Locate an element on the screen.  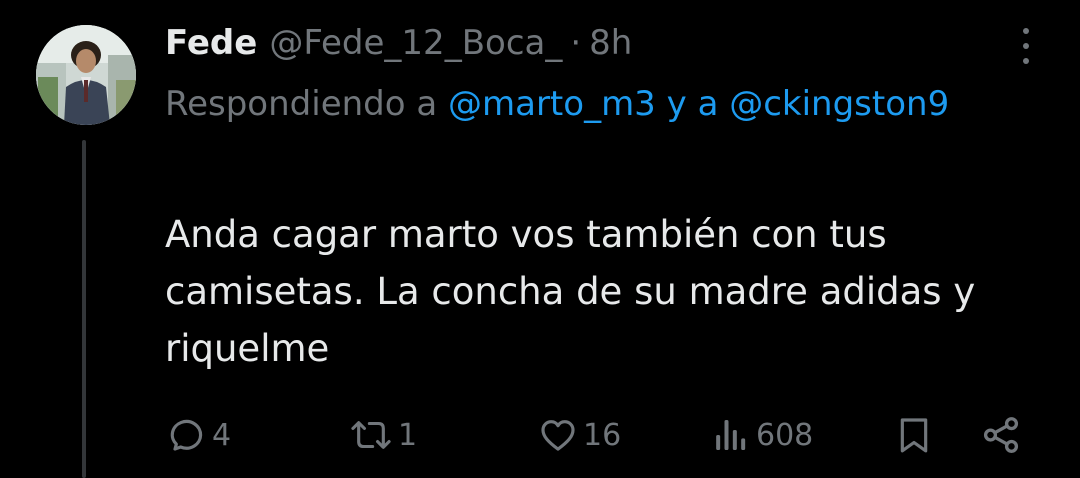
like-button: 16 is located at coordinates (579, 435).